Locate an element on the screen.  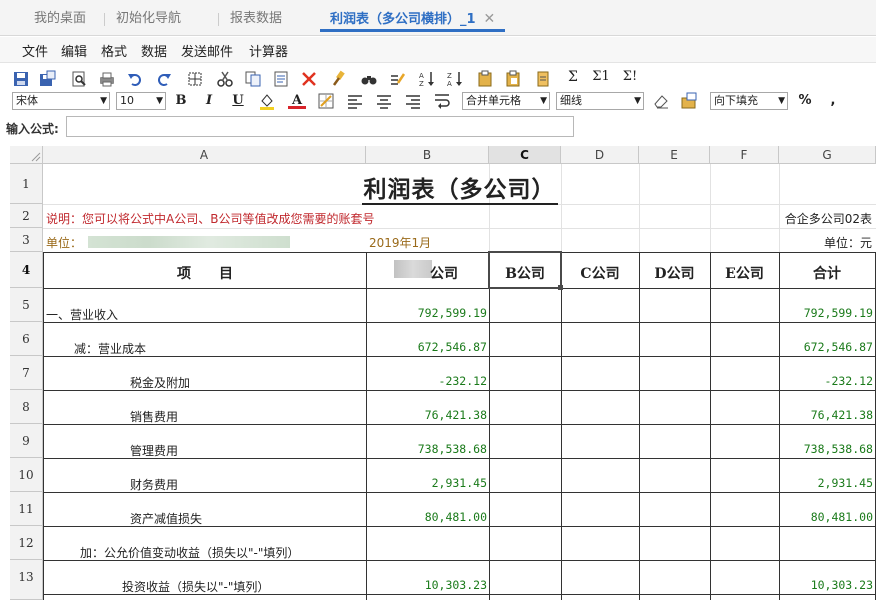
row-header-10: 10 is located at coordinates (26, 475).